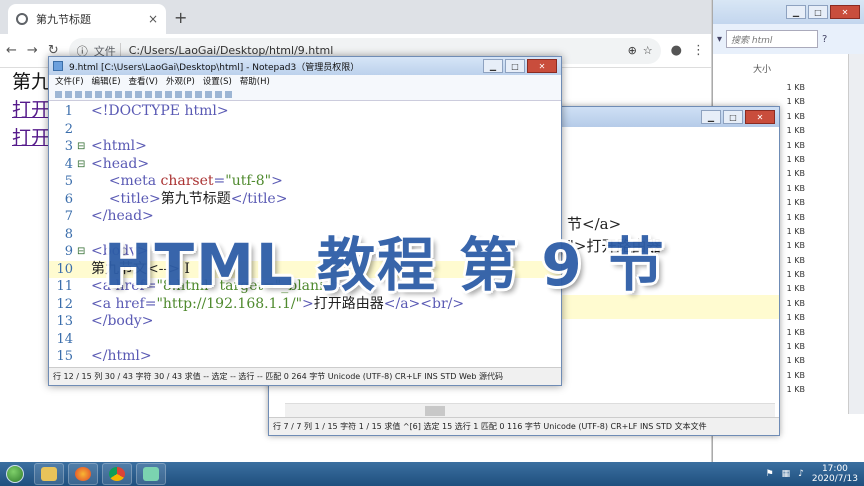 The height and width of the screenshot is (486, 864). I want to click on windows-logo-icon, so click(15, 474).